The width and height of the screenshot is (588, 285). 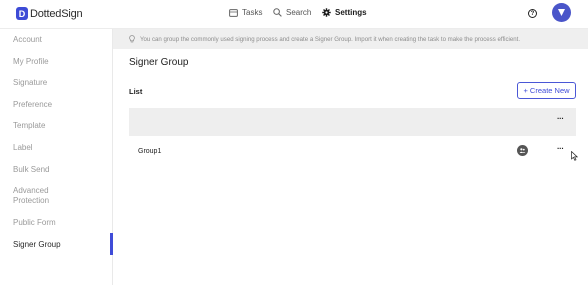 What do you see at coordinates (233, 12) in the screenshot?
I see `tasks-icon` at bounding box center [233, 12].